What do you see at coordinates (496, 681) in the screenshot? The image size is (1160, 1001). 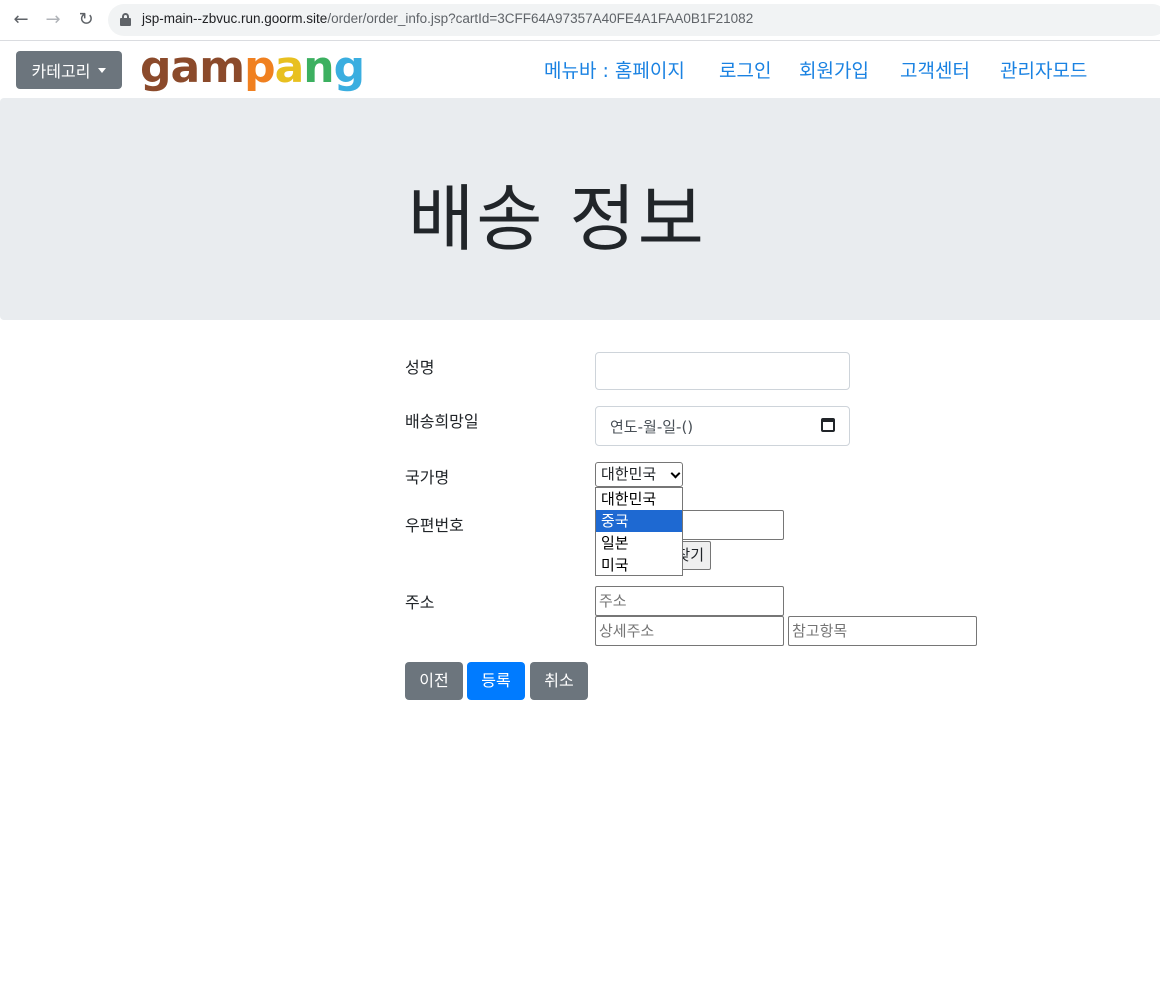 I see `submit-button: 등록` at bounding box center [496, 681].